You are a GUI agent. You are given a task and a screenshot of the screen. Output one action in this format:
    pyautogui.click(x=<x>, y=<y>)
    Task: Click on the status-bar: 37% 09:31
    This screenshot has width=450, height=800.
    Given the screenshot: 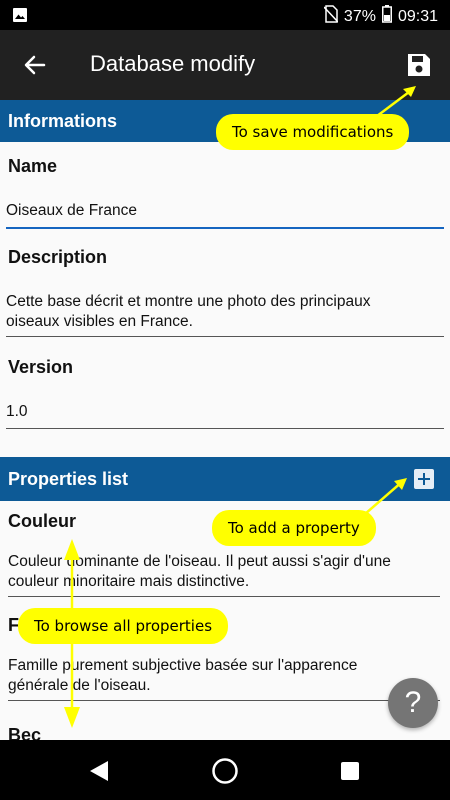 What is the action you would take?
    pyautogui.click(x=225, y=15)
    